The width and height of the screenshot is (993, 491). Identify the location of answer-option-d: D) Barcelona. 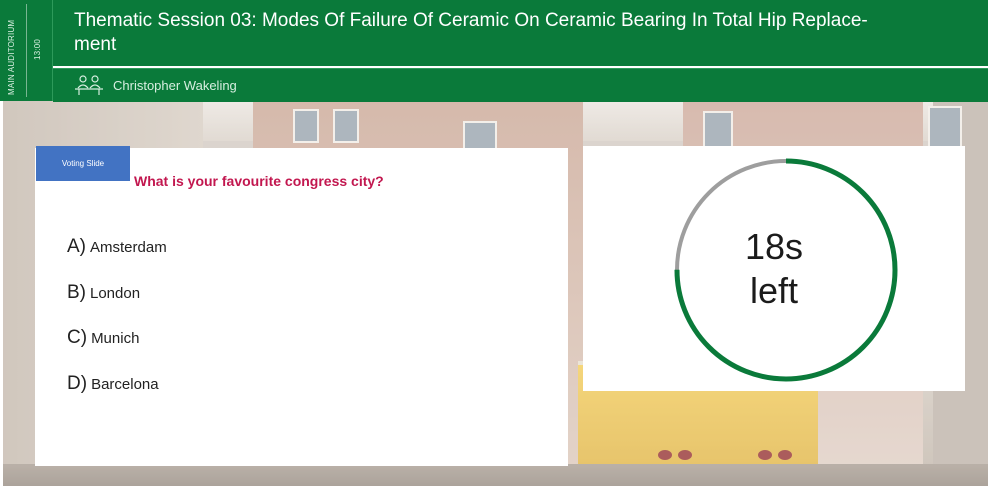
(113, 384).